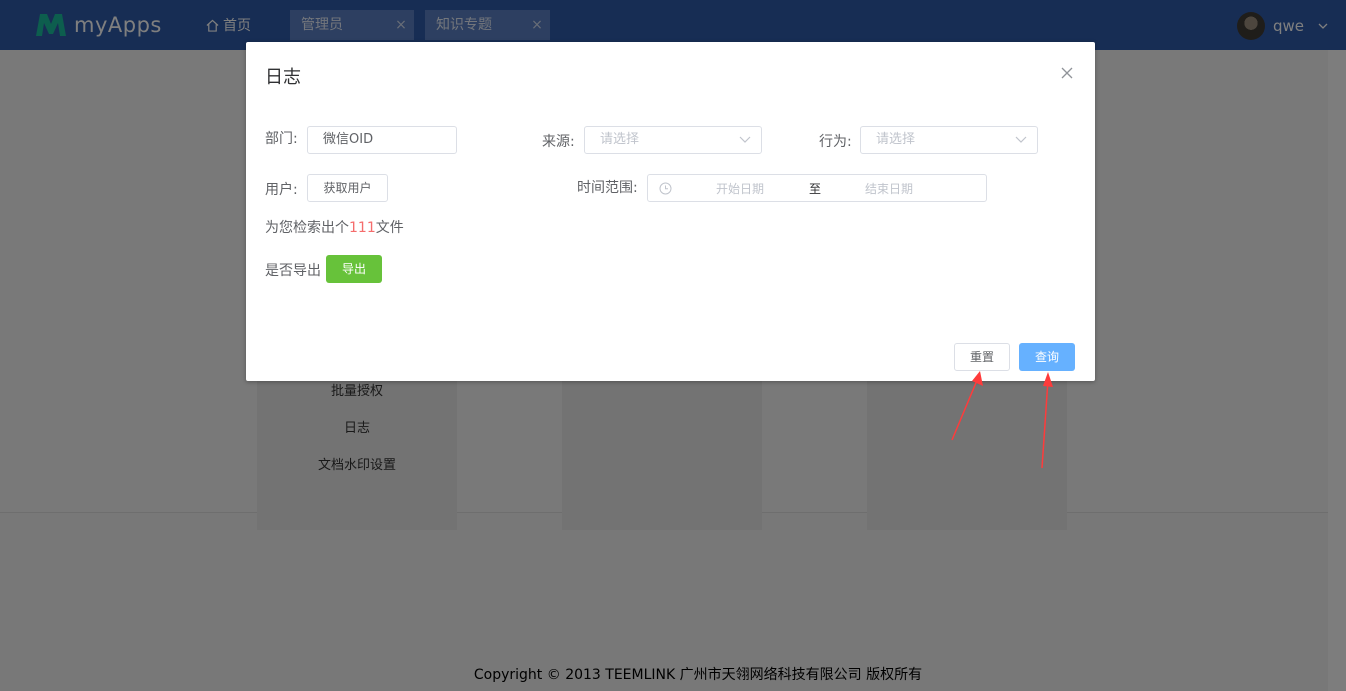 The image size is (1346, 691). I want to click on reset-button: 重置, so click(982, 357).